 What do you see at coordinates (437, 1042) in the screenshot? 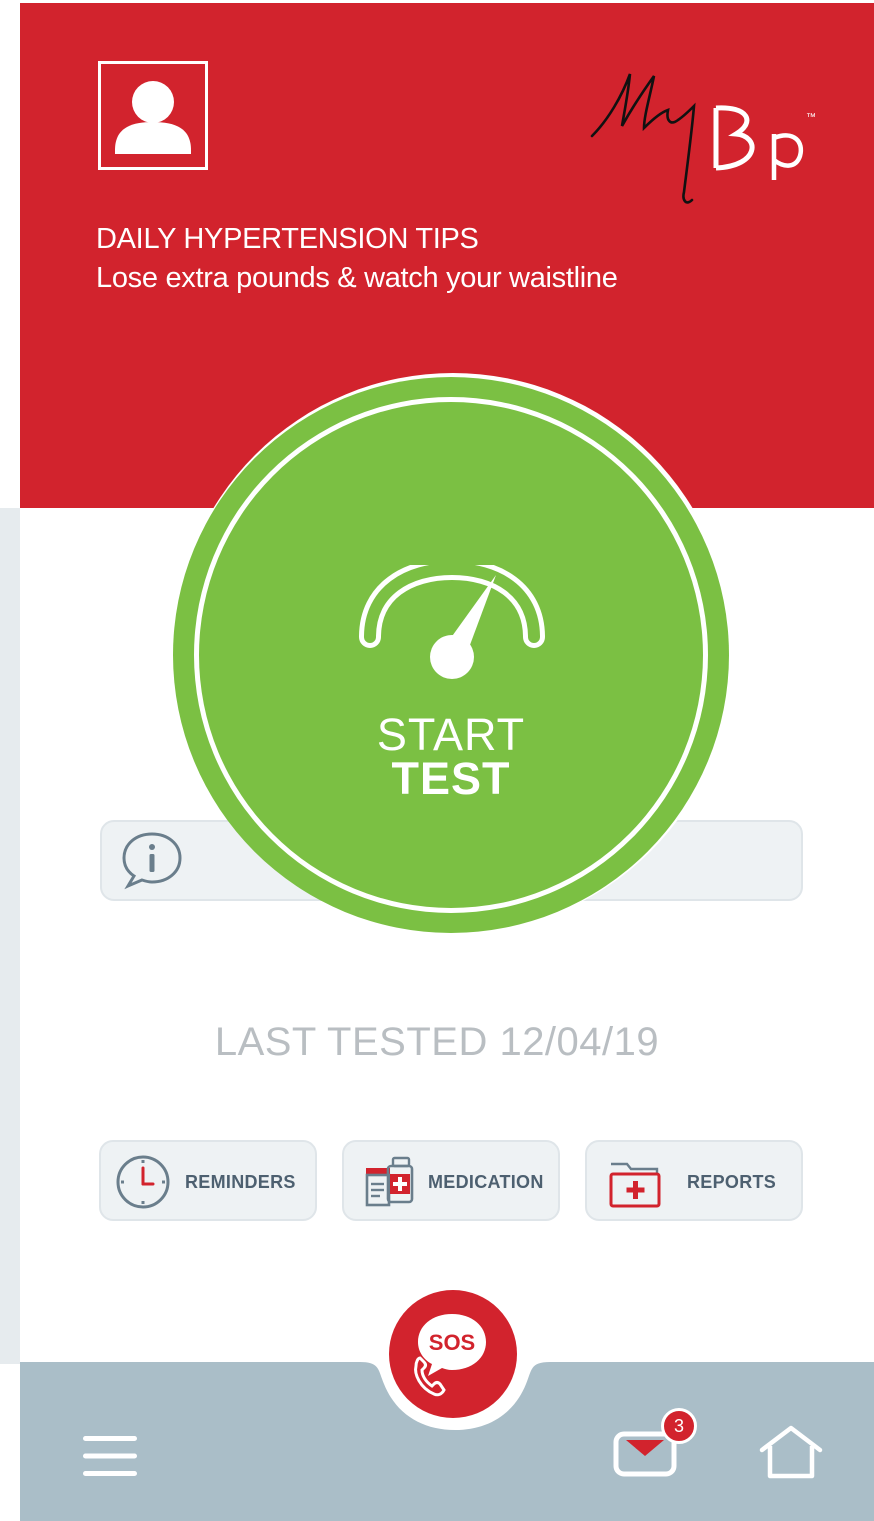
I see `last-tested-text: LAST TESTED 12/04/19` at bounding box center [437, 1042].